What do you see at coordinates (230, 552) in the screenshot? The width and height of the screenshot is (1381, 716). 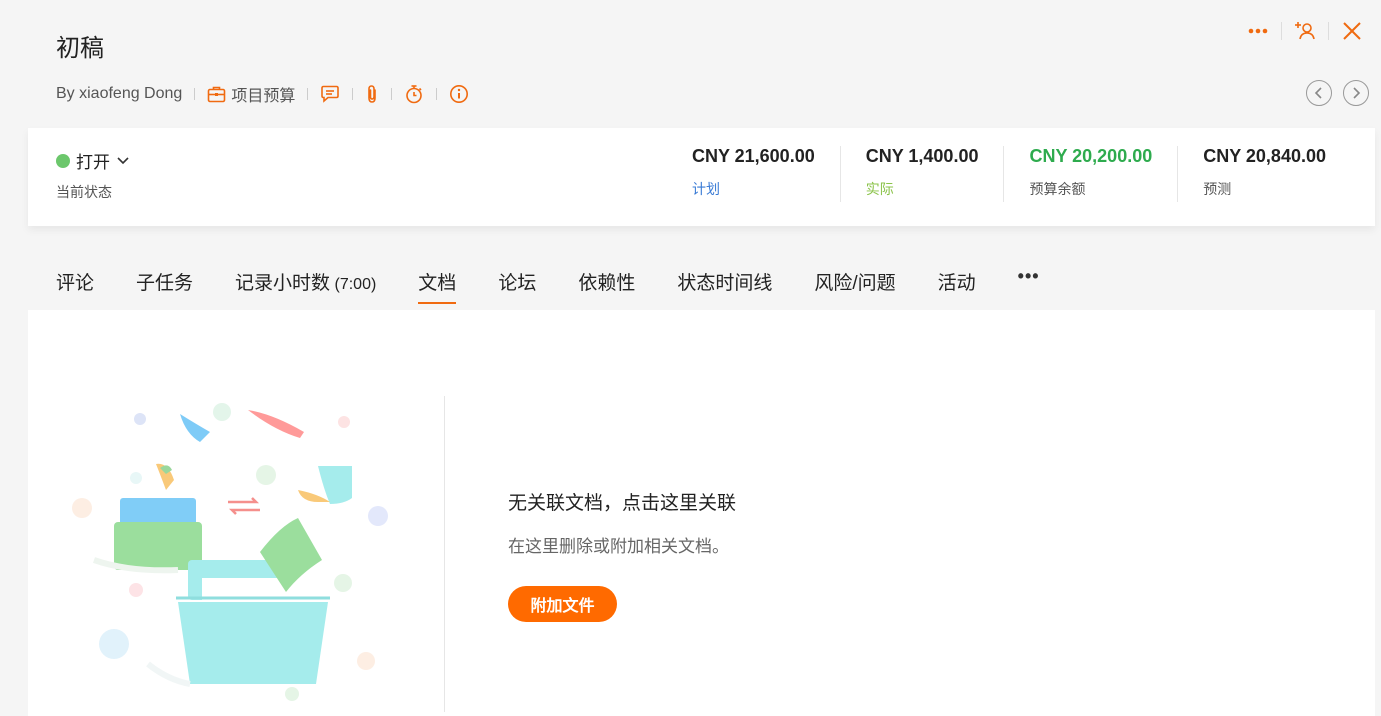 I see `empty-folder-illustration` at bounding box center [230, 552].